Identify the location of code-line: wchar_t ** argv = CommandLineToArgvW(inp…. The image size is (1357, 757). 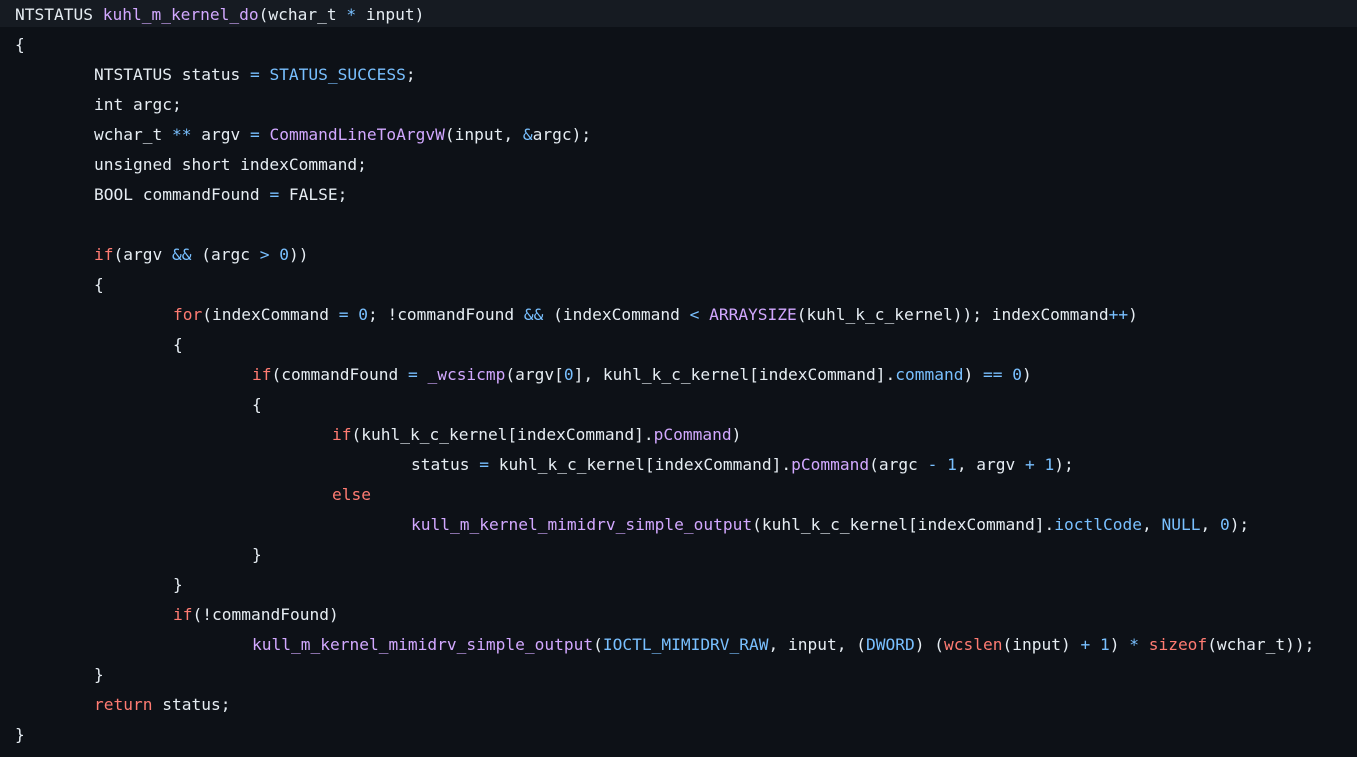
(664, 135).